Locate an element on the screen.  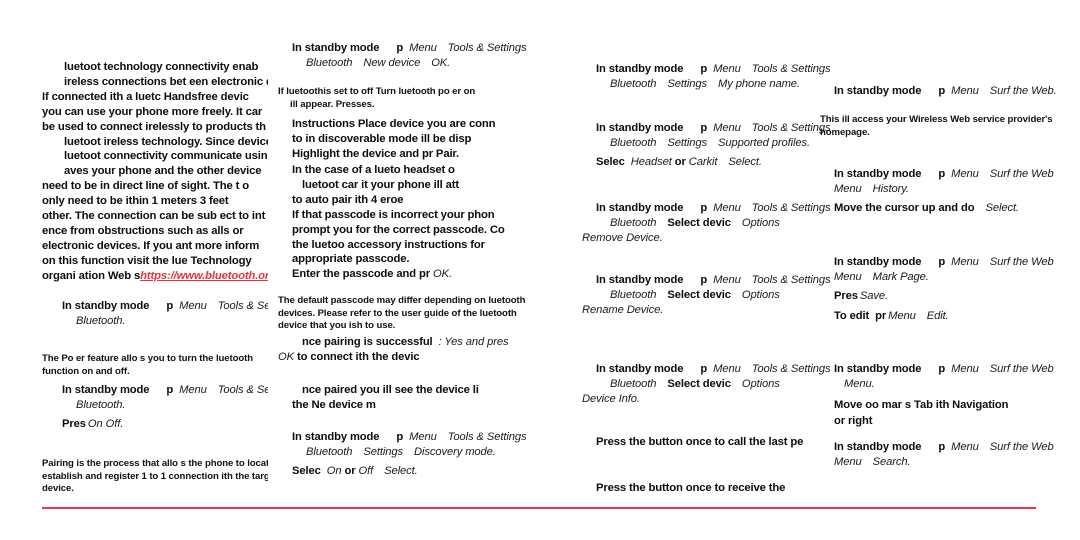
text-line: ence from obstructions such as alls or is located at coordinates (143, 230).